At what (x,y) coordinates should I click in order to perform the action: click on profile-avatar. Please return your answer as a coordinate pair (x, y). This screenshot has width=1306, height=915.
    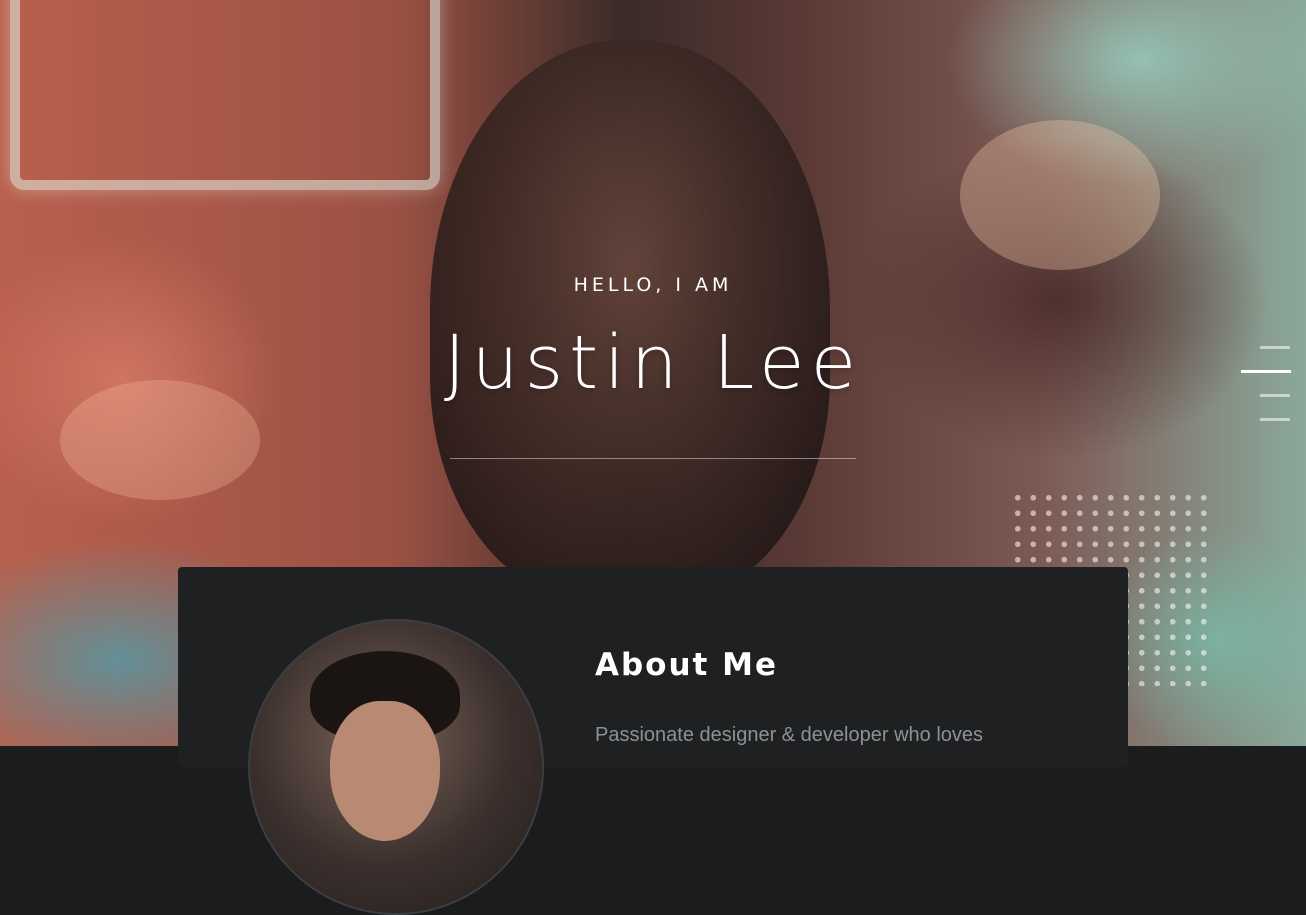
    Looking at the image, I should click on (396, 767).